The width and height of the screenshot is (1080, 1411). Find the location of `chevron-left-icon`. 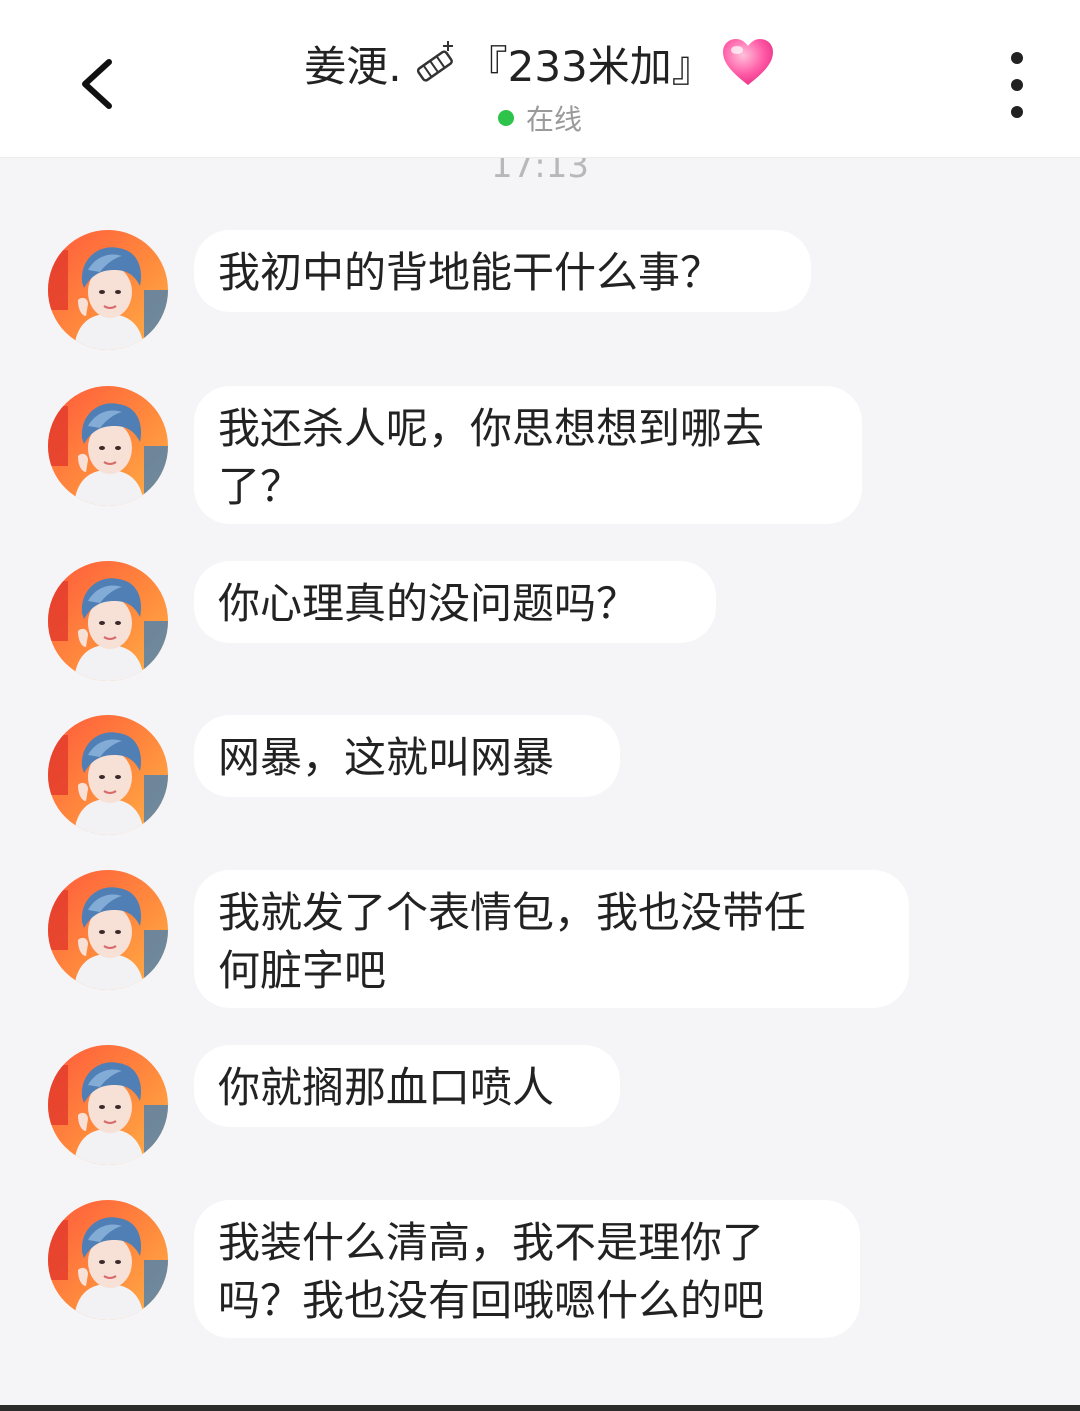

chevron-left-icon is located at coordinates (97, 84).